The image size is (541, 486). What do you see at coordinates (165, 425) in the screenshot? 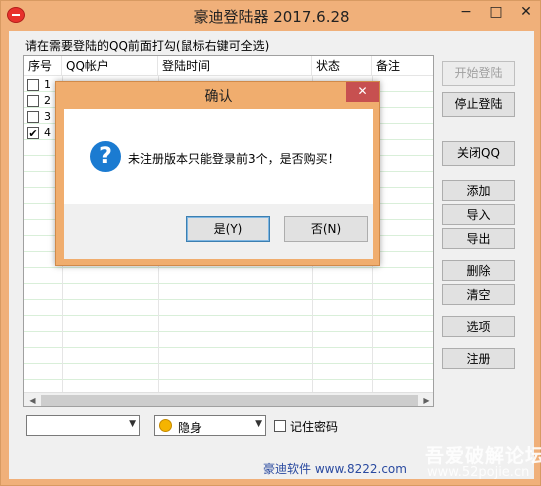
I see `status-icon` at bounding box center [165, 425].